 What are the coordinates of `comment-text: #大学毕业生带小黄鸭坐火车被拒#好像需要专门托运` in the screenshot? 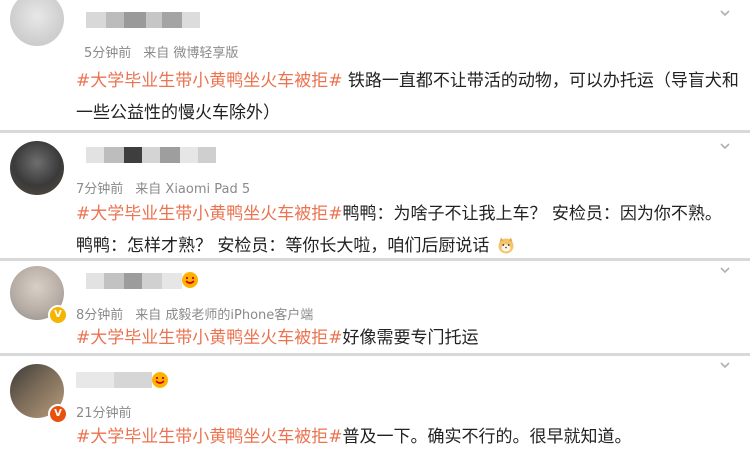 It's located at (277, 338).